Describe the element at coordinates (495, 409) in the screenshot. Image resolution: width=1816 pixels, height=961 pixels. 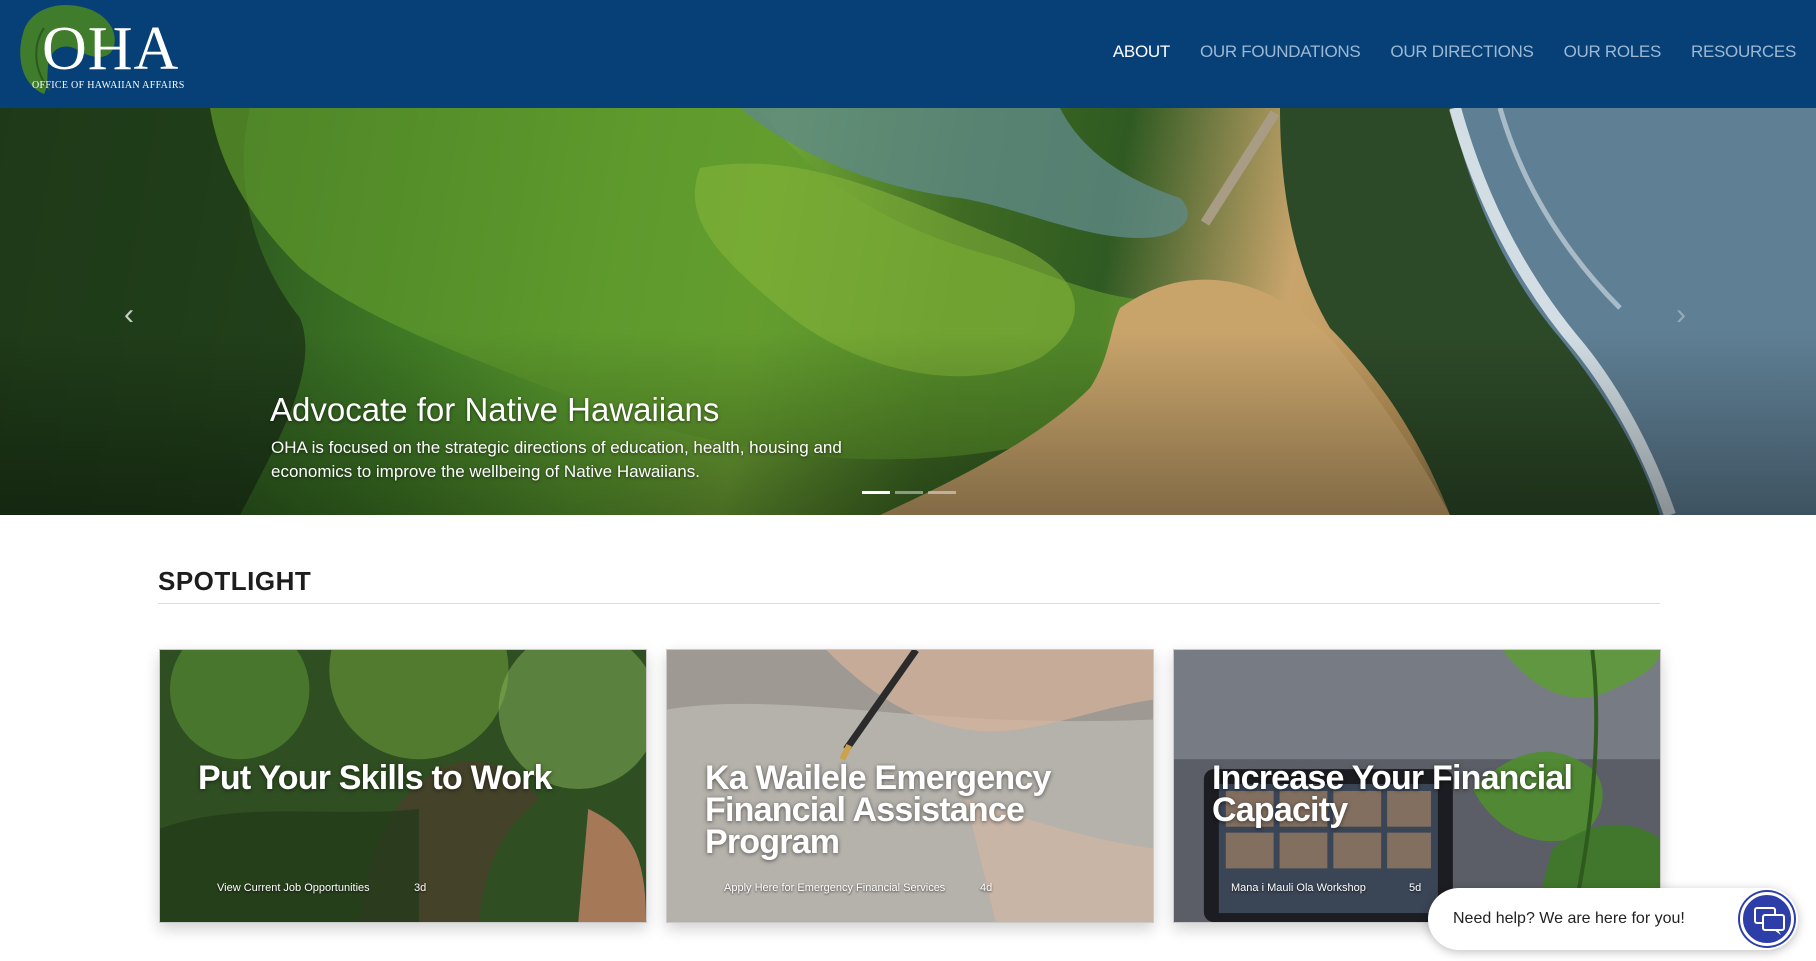
I see `hero-title: Advocate for Native Hawaiians` at that location.